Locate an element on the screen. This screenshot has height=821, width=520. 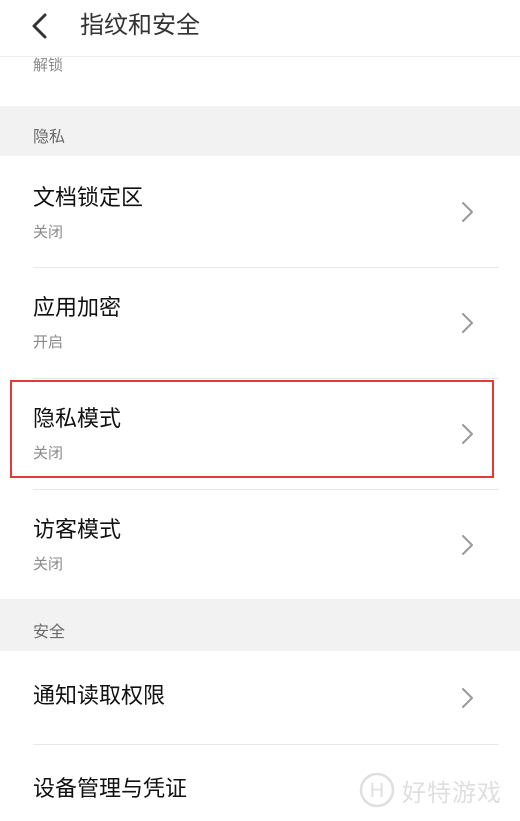
item-title: 通知读取权限 is located at coordinates (99, 696).